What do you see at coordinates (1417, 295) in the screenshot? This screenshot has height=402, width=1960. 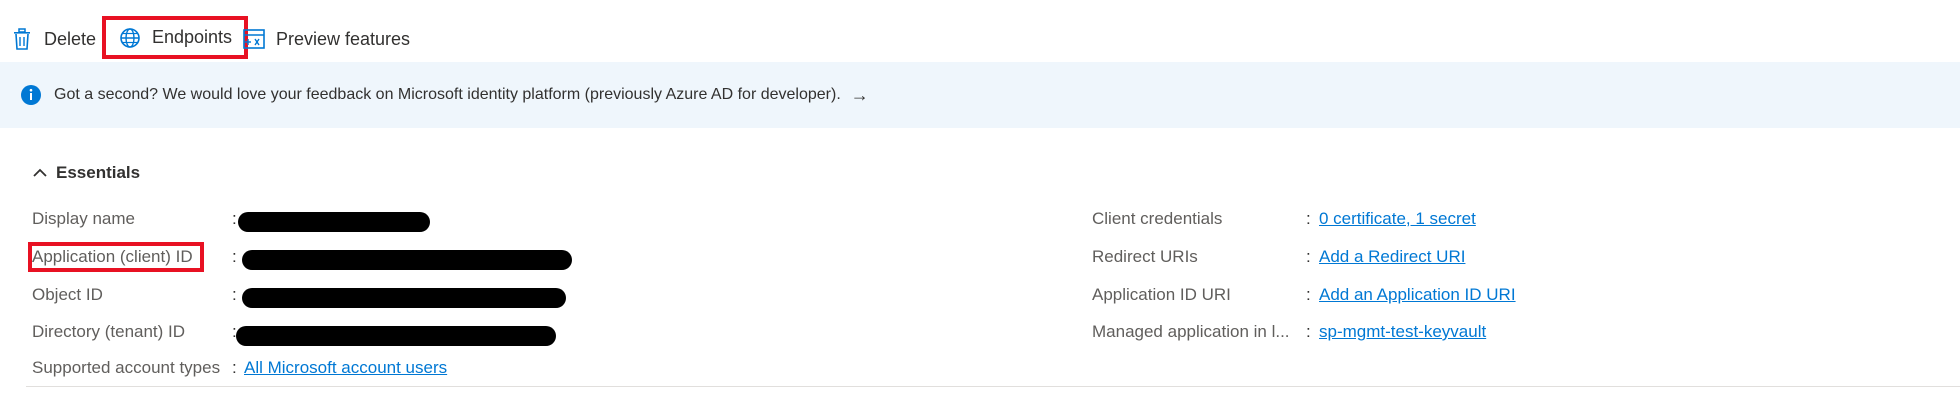 I see `app-id-uri-link: Add an Application ID URI` at bounding box center [1417, 295].